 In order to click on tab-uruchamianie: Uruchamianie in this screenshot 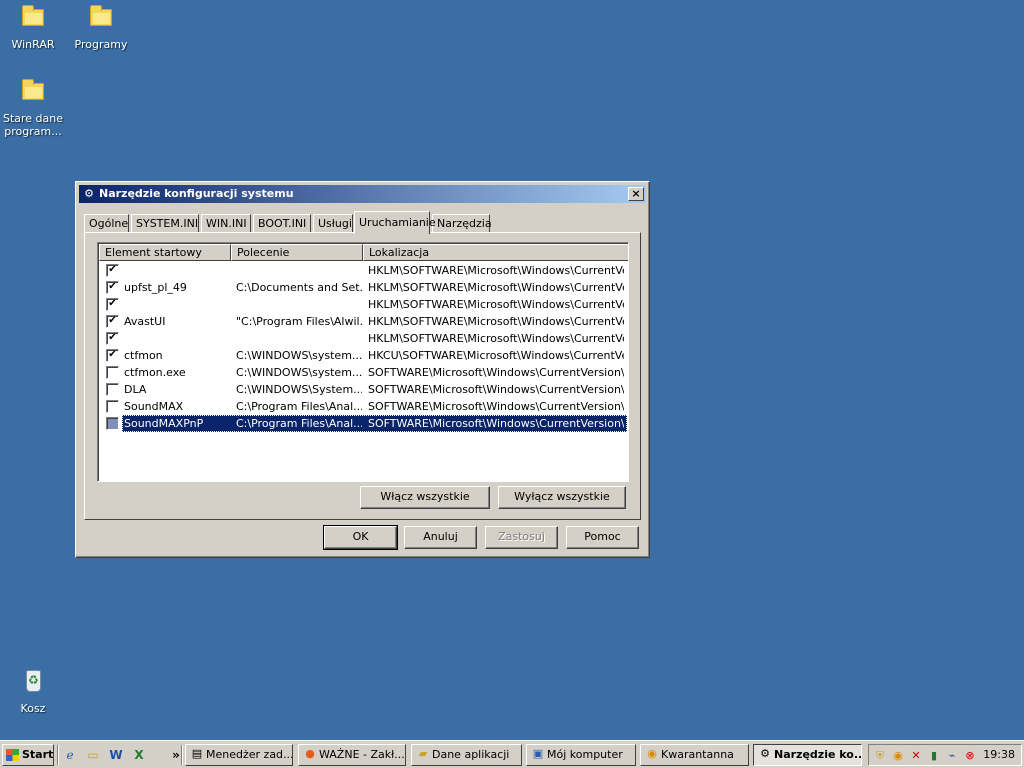, I will do `click(395, 222)`.